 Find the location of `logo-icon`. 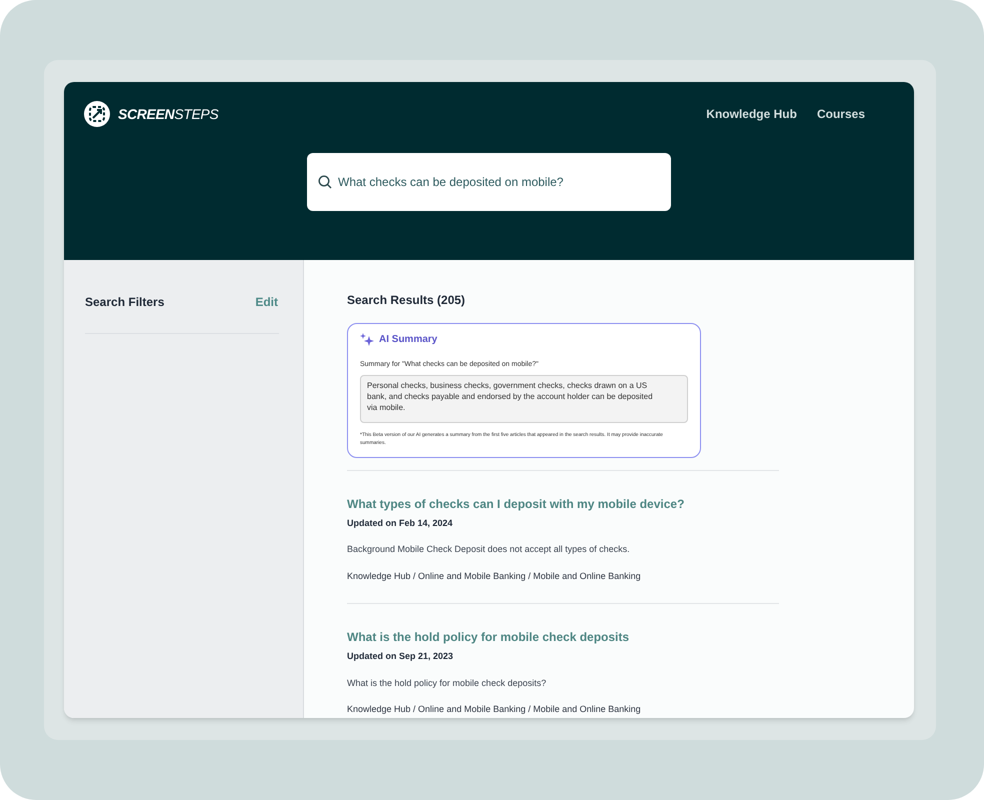

logo-icon is located at coordinates (97, 114).